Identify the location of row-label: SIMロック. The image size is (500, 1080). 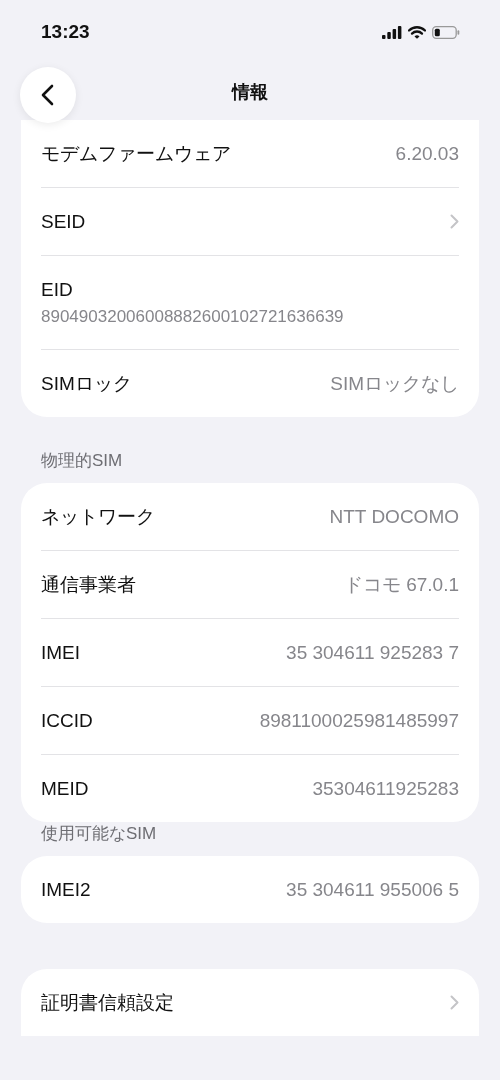
(86, 383).